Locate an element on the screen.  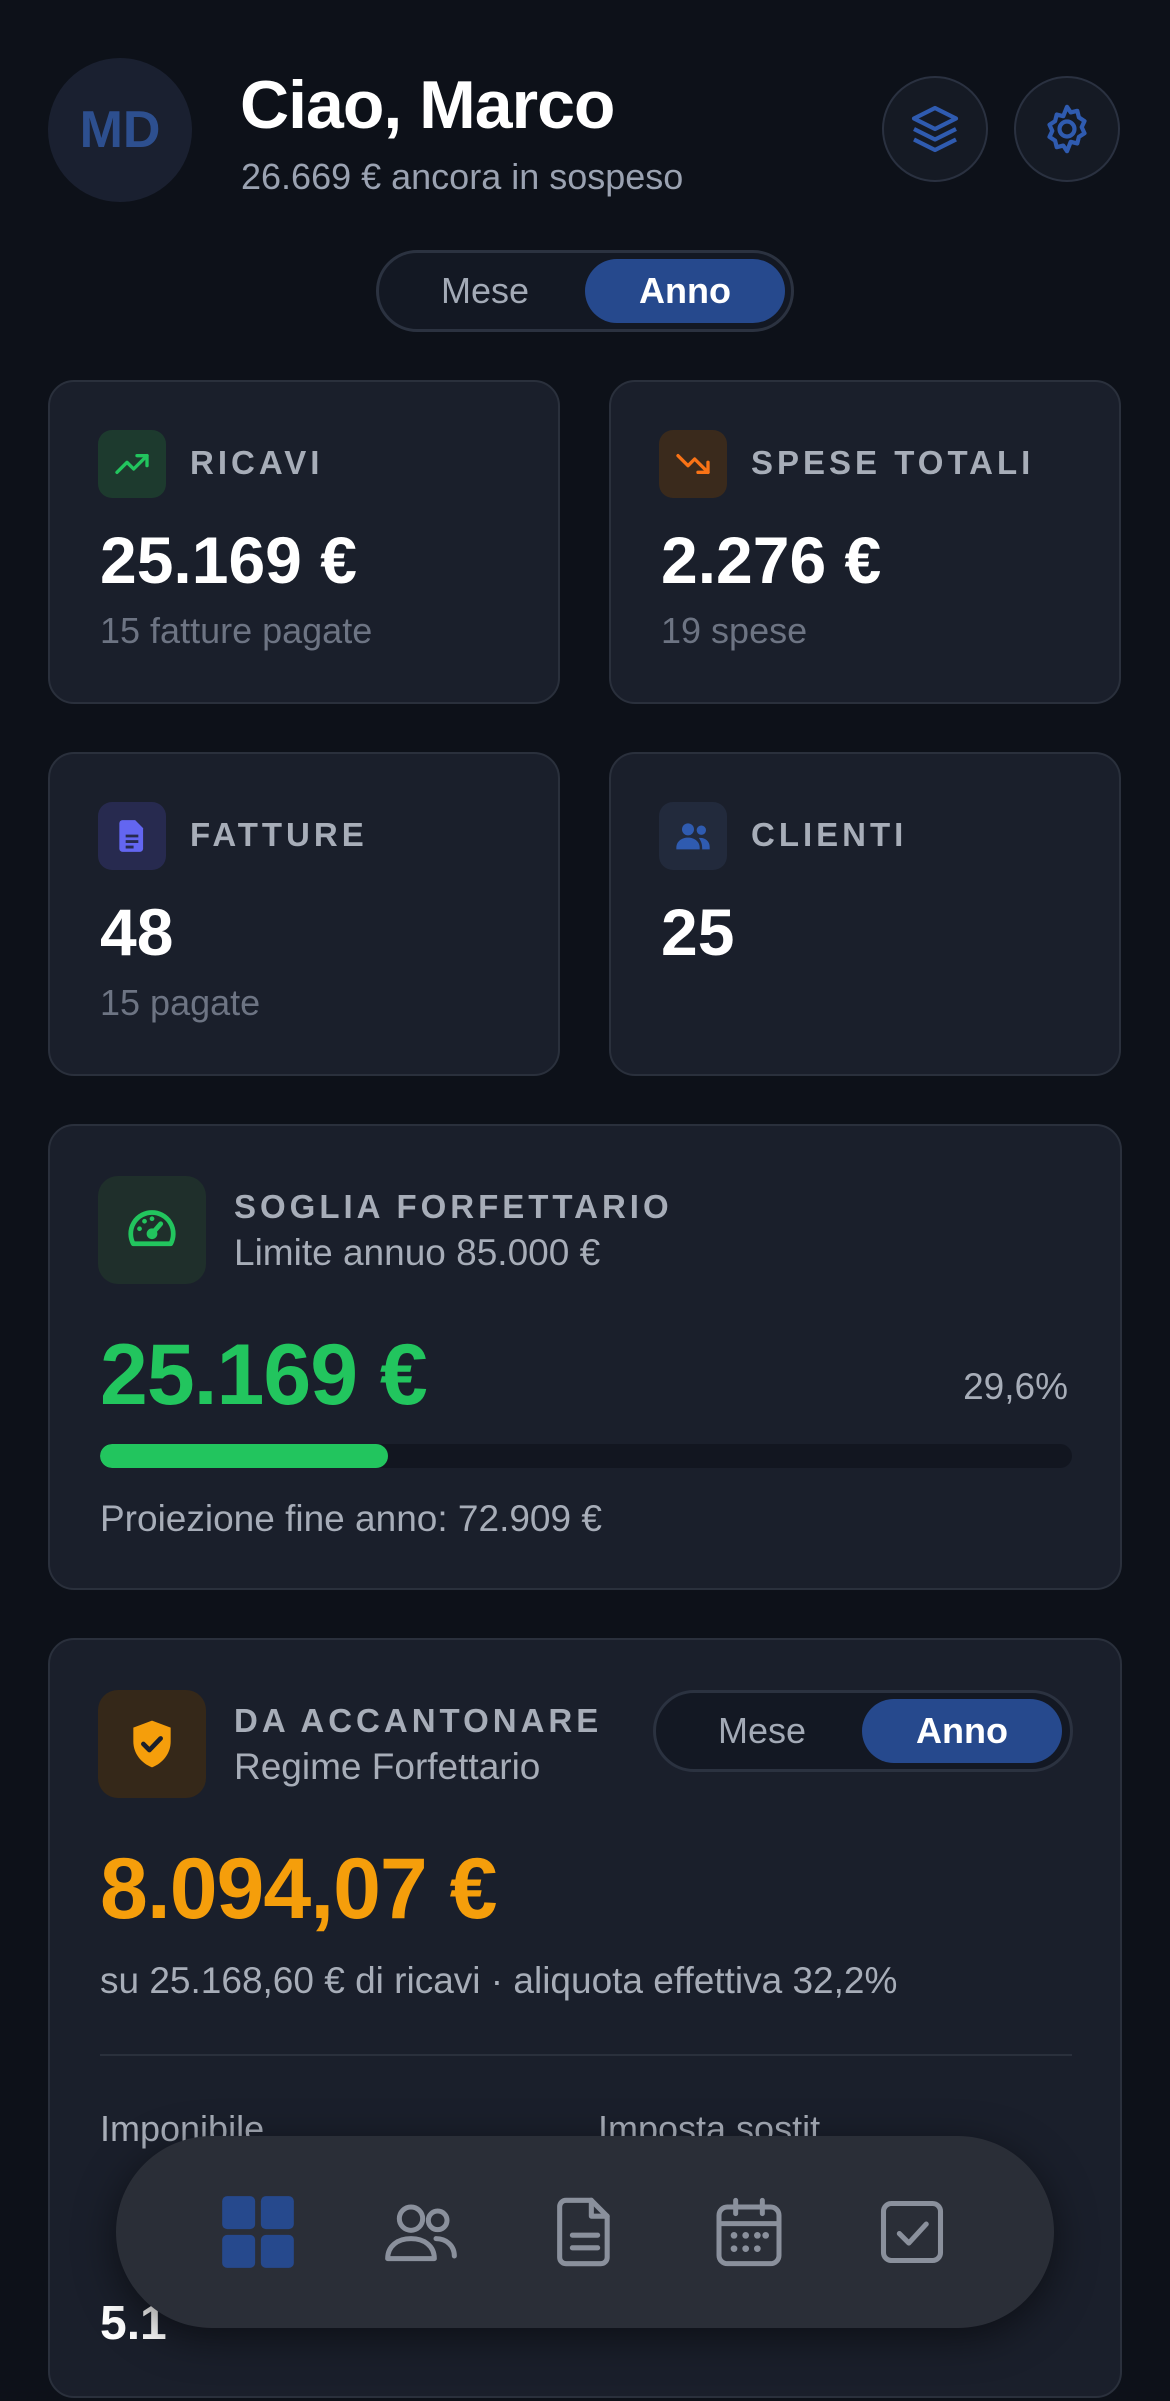
soglia-percent: 29,6% is located at coordinates (1015, 1386).